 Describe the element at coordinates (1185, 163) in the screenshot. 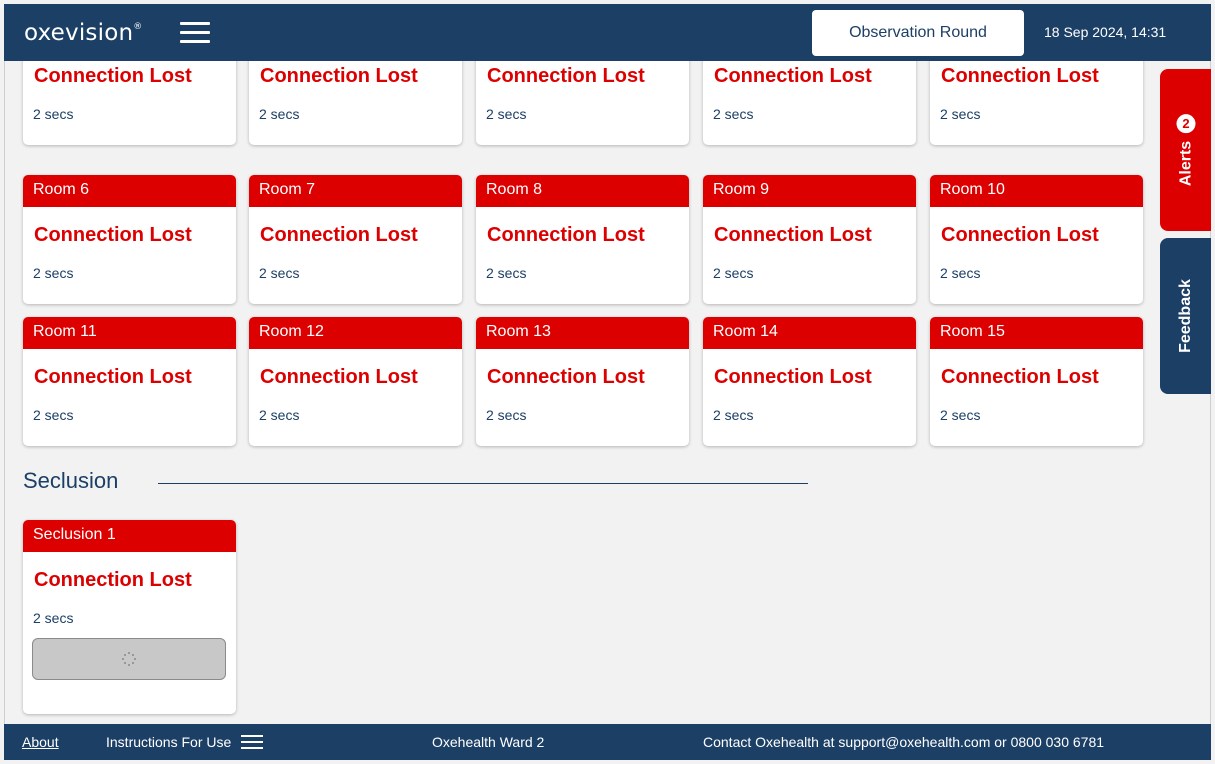

I see `alerts-tab-label: Alerts` at that location.